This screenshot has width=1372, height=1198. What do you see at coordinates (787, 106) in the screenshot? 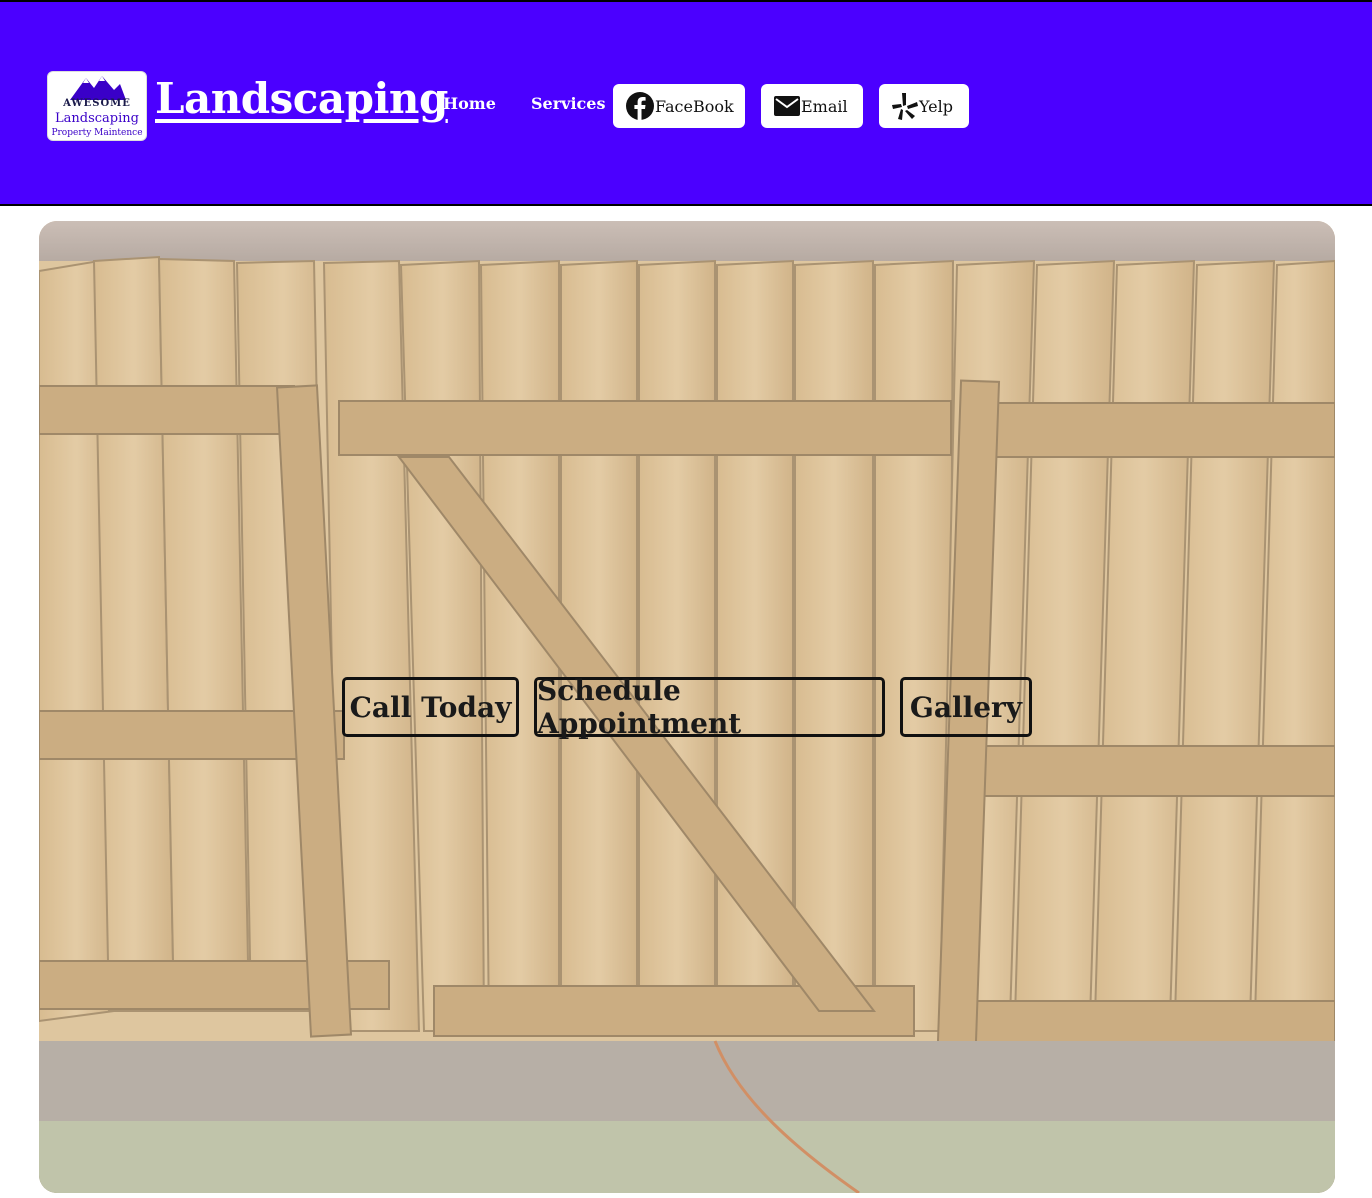
I see `mail-icon` at bounding box center [787, 106].